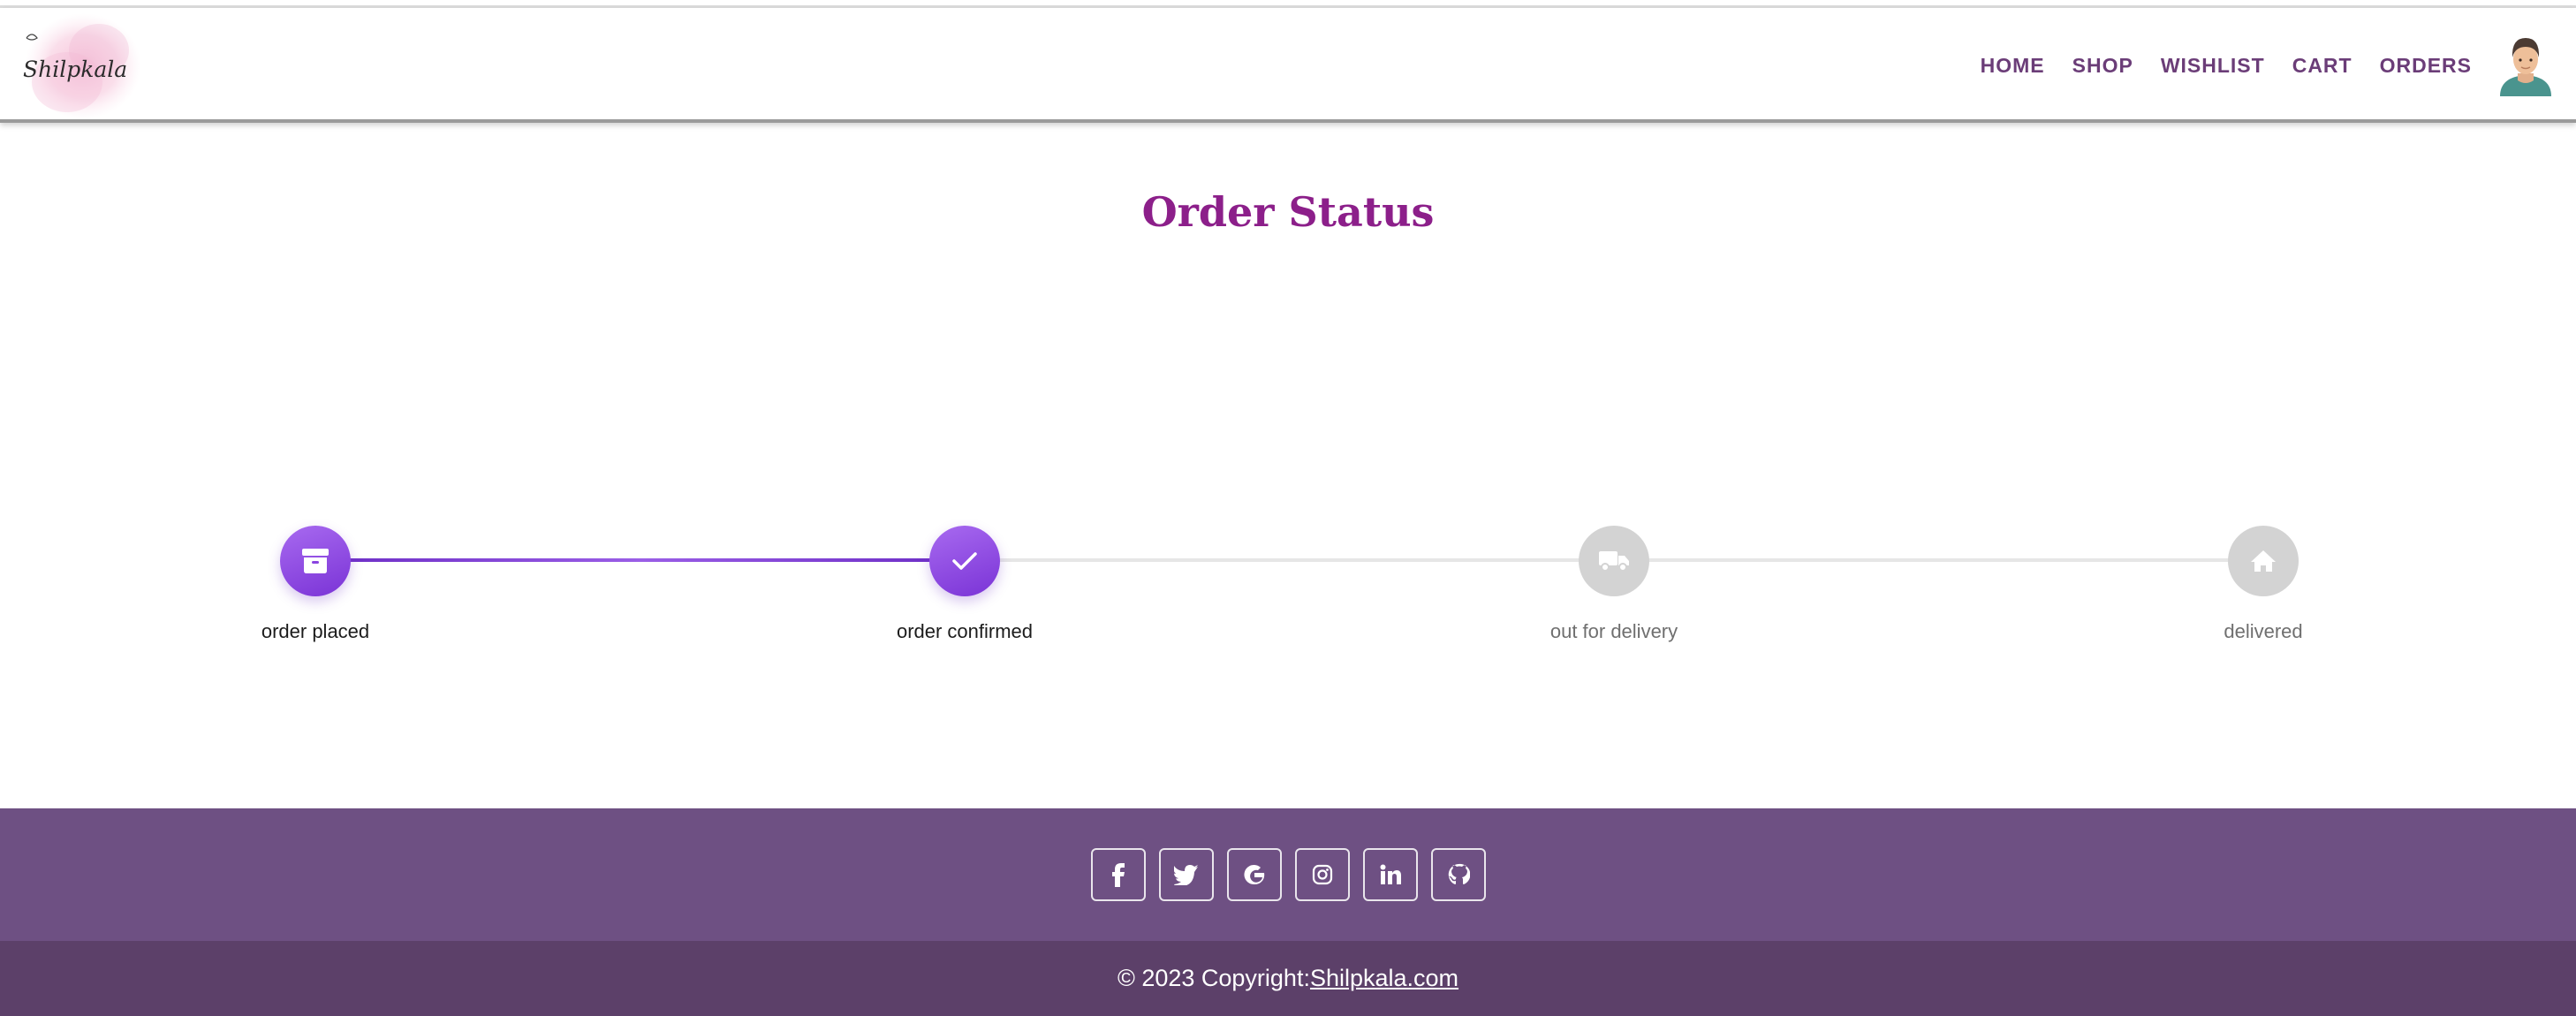 Image resolution: width=2576 pixels, height=1016 pixels. I want to click on facebook-icon, so click(1118, 875).